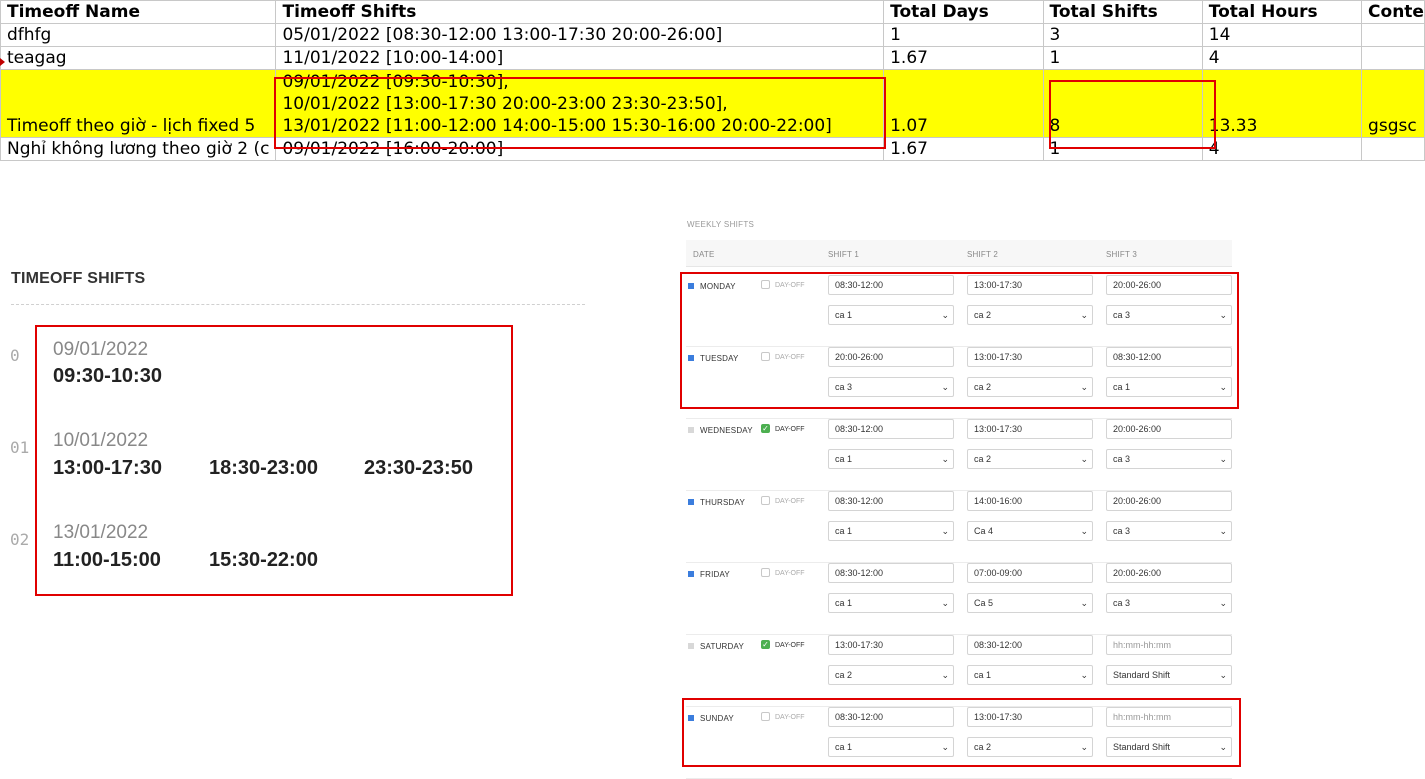  Describe the element at coordinates (1282, 103) in the screenshot. I see `cell: 13.33` at that location.